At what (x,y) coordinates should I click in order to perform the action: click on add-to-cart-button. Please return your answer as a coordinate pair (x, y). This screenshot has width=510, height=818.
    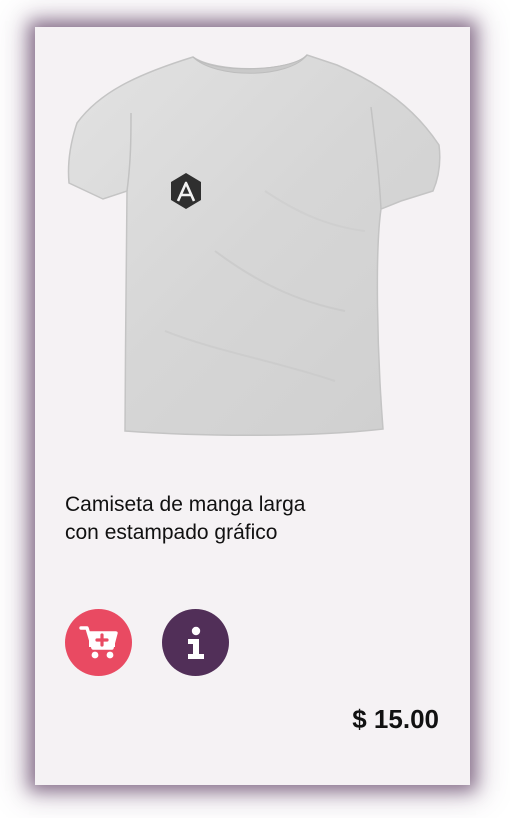
    Looking at the image, I should click on (98, 642).